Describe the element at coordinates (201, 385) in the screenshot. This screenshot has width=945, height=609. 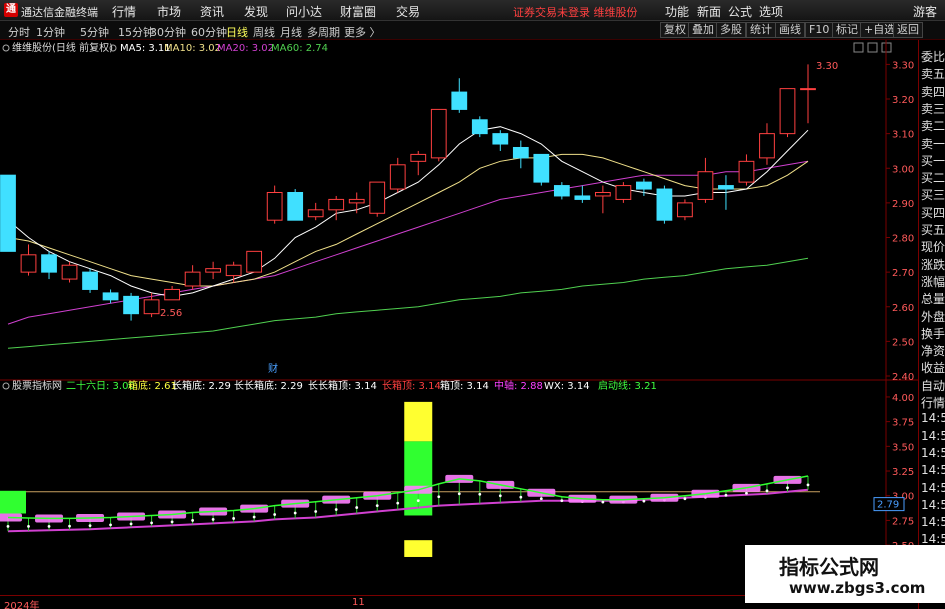
I see `indicator-legend-item: 长箱底: 2.29` at that location.